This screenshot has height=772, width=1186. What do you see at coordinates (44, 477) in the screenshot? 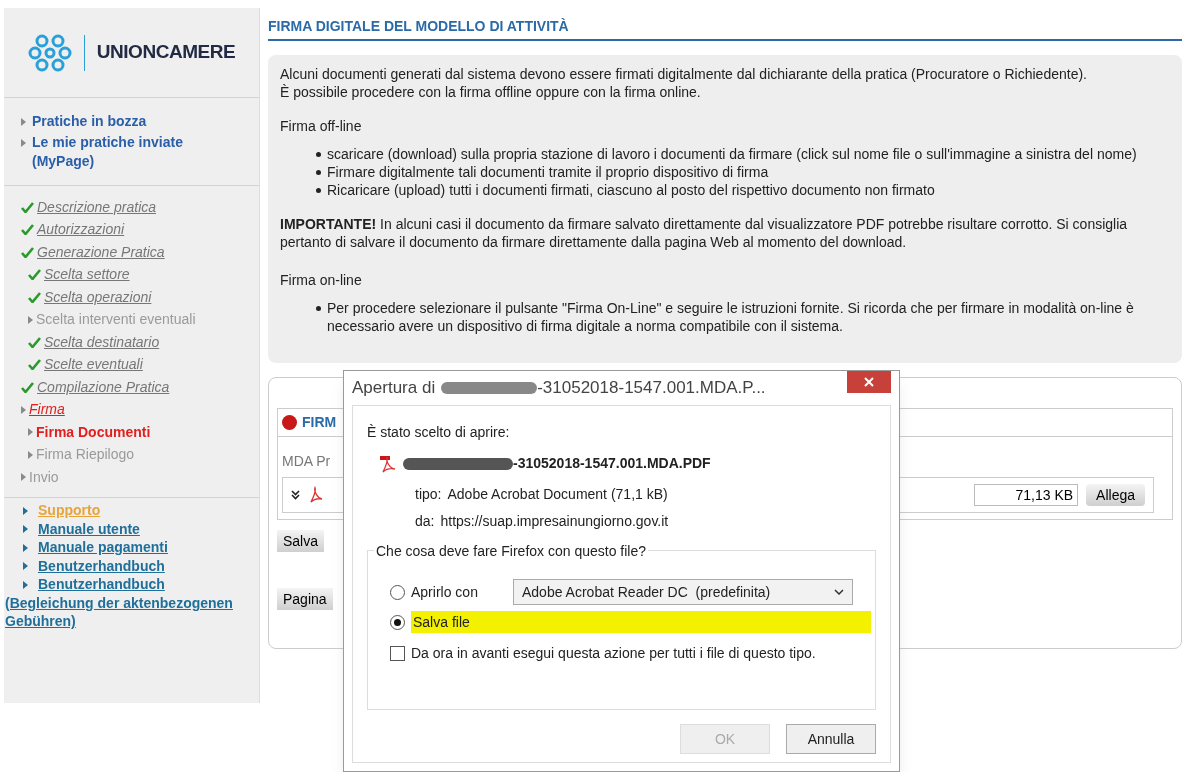
I see `step-link: Invio` at bounding box center [44, 477].